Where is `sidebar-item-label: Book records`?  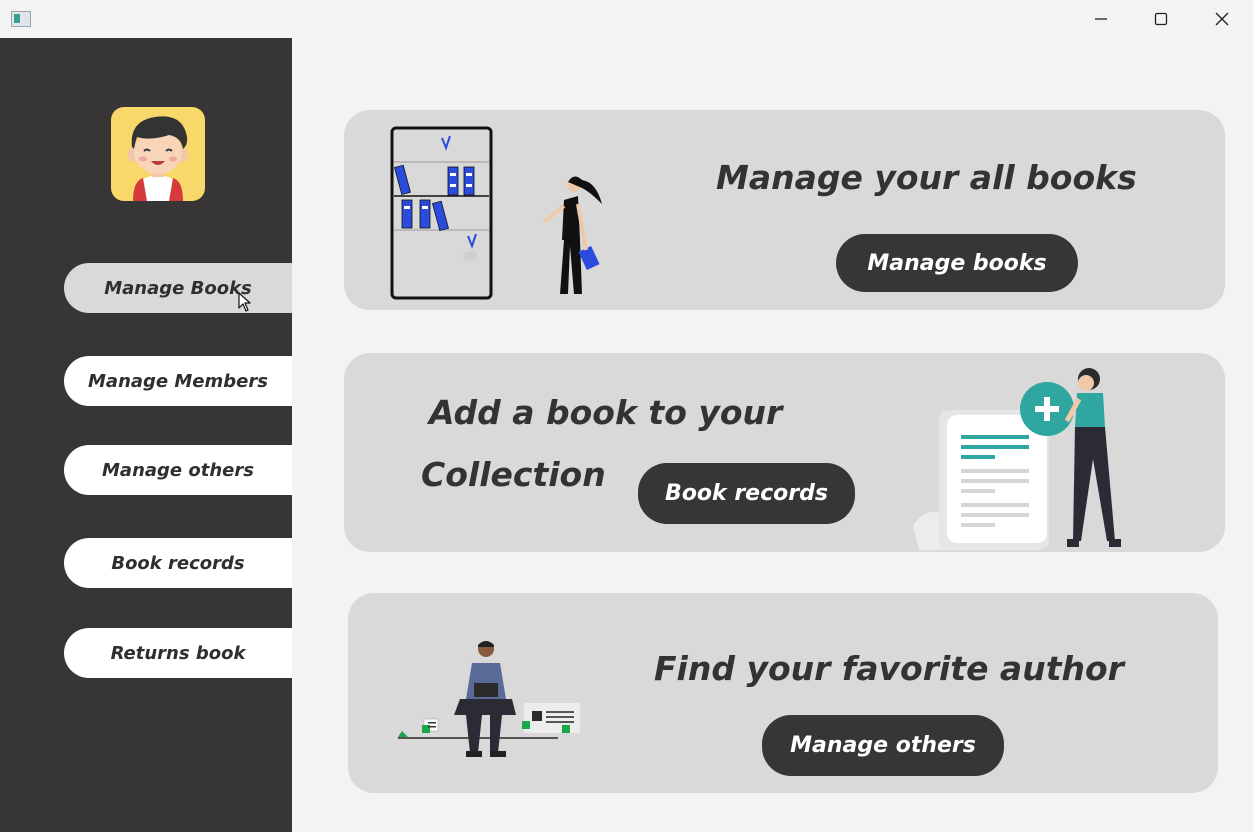
sidebar-item-label: Book records is located at coordinates (178, 563).